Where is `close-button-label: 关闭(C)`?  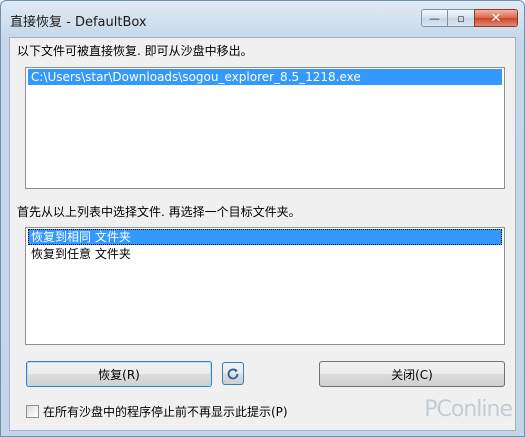 close-button-label: 关闭(C) is located at coordinates (412, 374).